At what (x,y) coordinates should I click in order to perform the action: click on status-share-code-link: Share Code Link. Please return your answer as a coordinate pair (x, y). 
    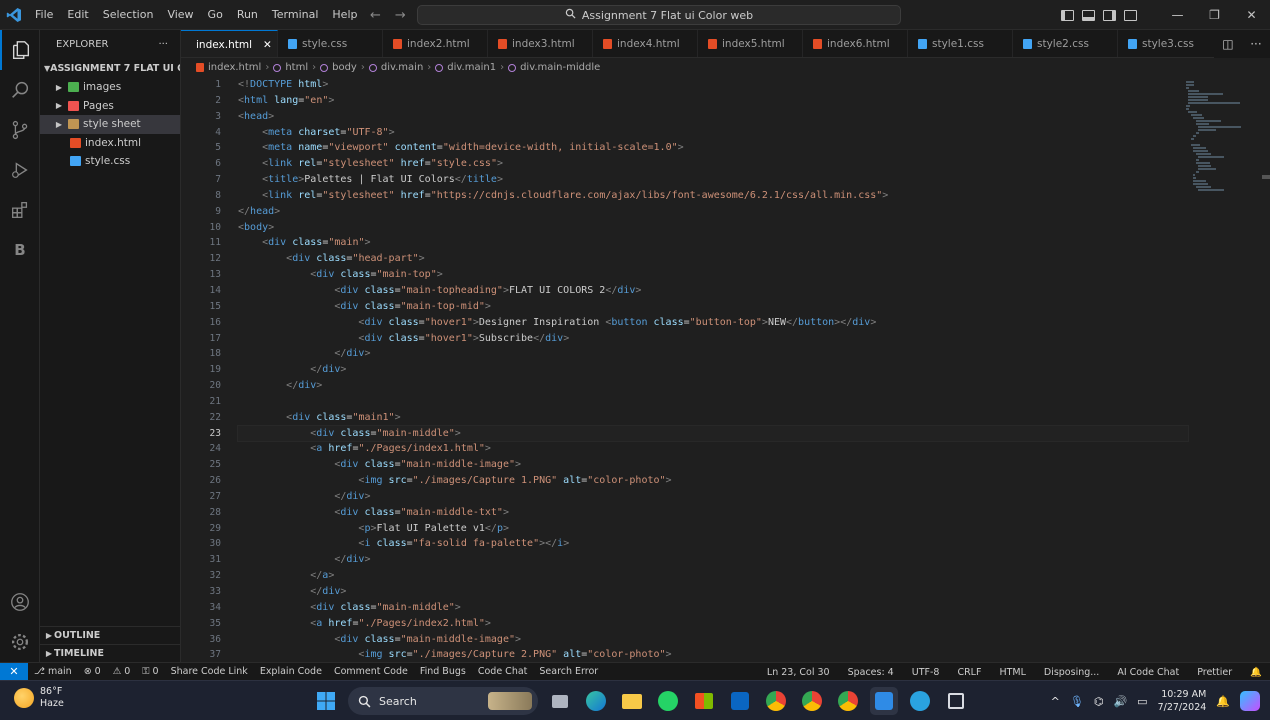
    Looking at the image, I should click on (209, 671).